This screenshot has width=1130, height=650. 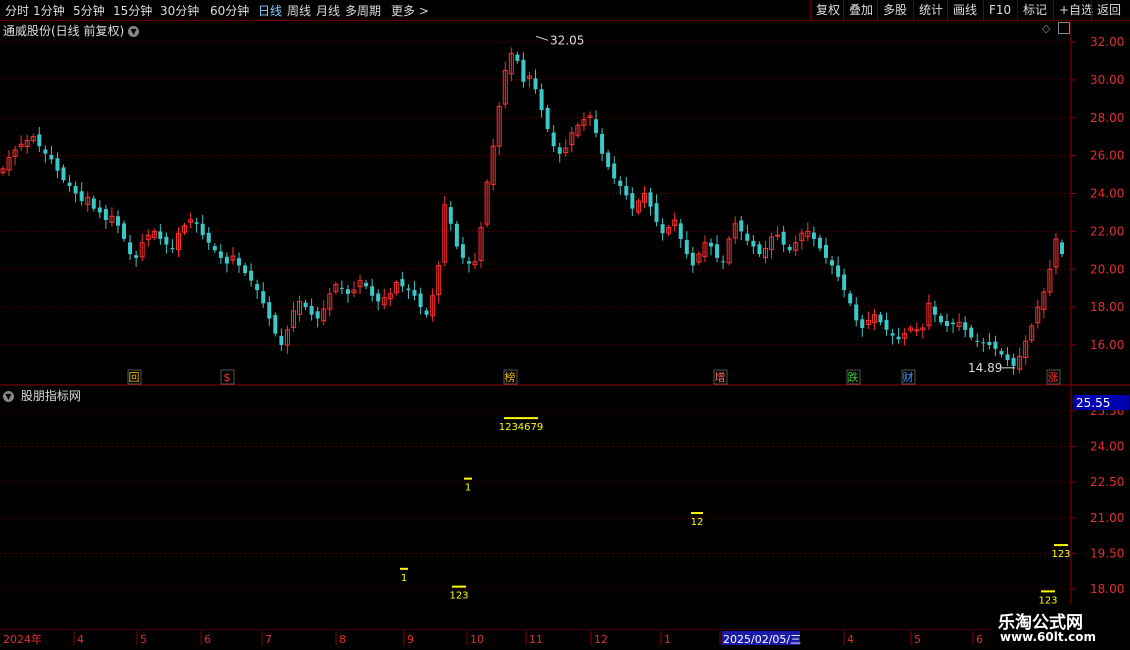 What do you see at coordinates (762, 639) in the screenshot?
I see `time-axis-label: 2025/02/05/三` at bounding box center [762, 639].